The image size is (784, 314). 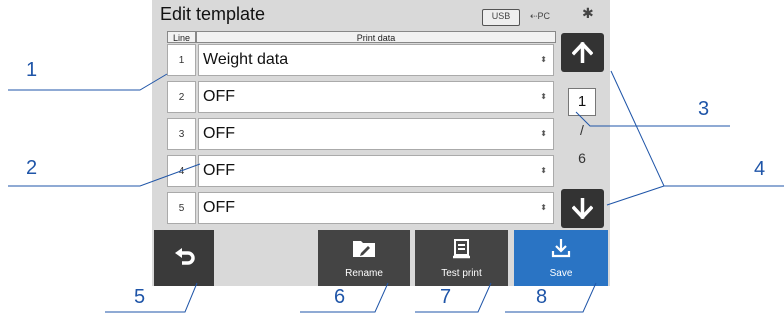 I want to click on callout-6: 6, so click(x=340, y=297).